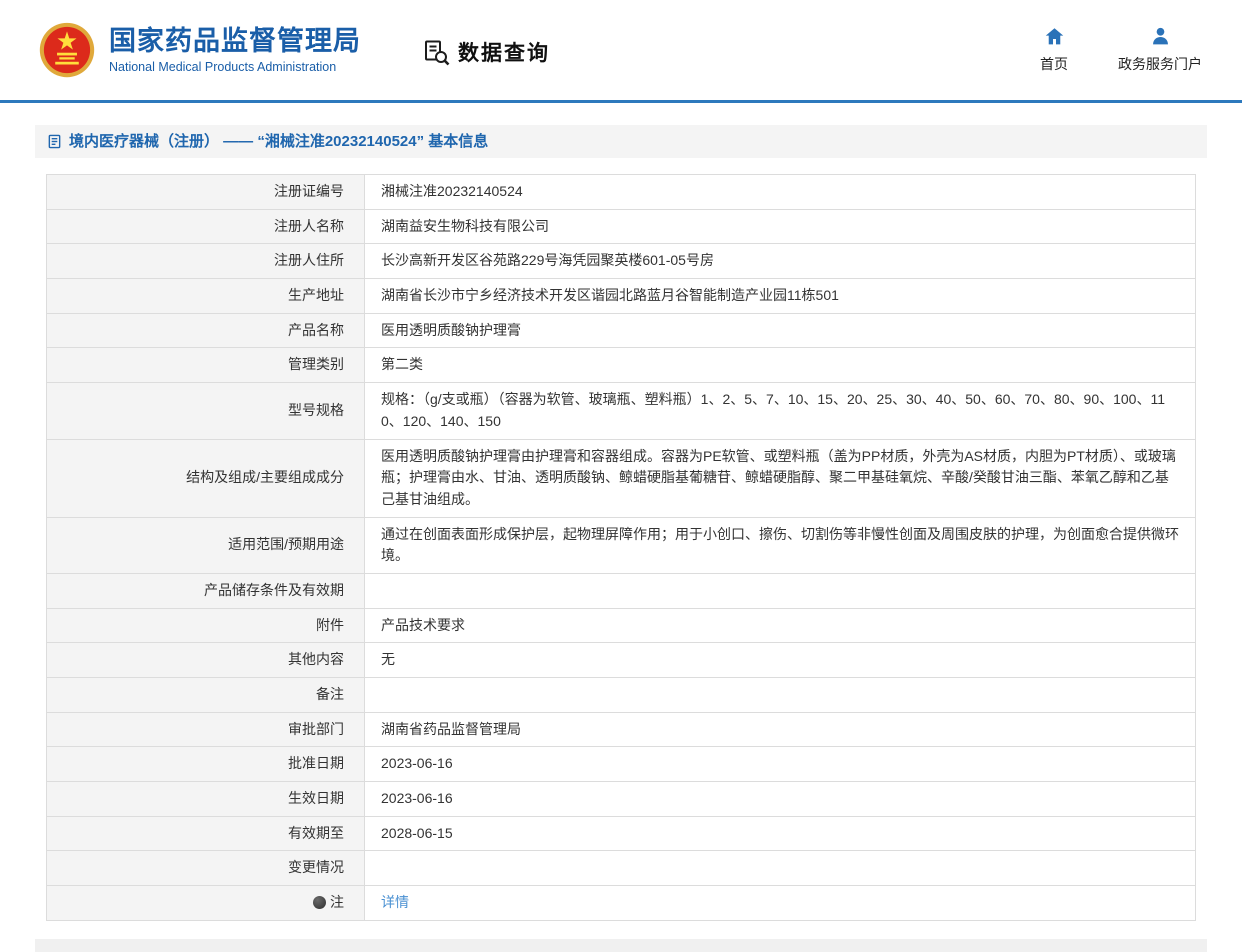 This screenshot has width=1242, height=952. I want to click on data-query-heading: 数据查询, so click(486, 52).